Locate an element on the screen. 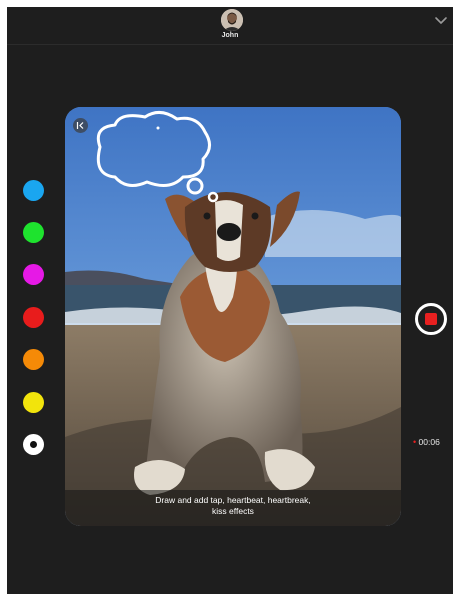 The height and width of the screenshot is (594, 456). color-swatch-blue is located at coordinates (33, 190).